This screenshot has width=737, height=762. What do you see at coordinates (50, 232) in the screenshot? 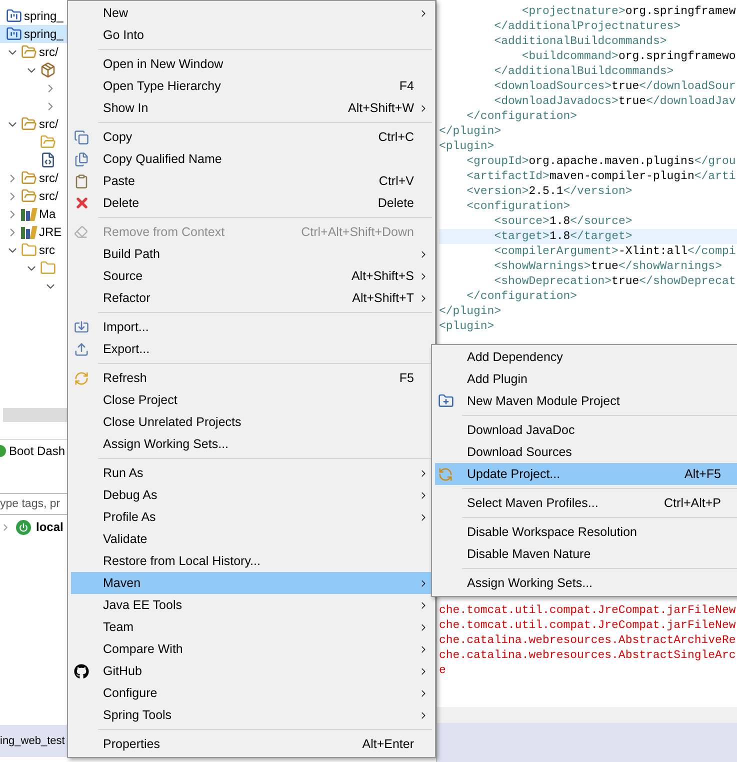
I see `tree-label: JRE` at bounding box center [50, 232].